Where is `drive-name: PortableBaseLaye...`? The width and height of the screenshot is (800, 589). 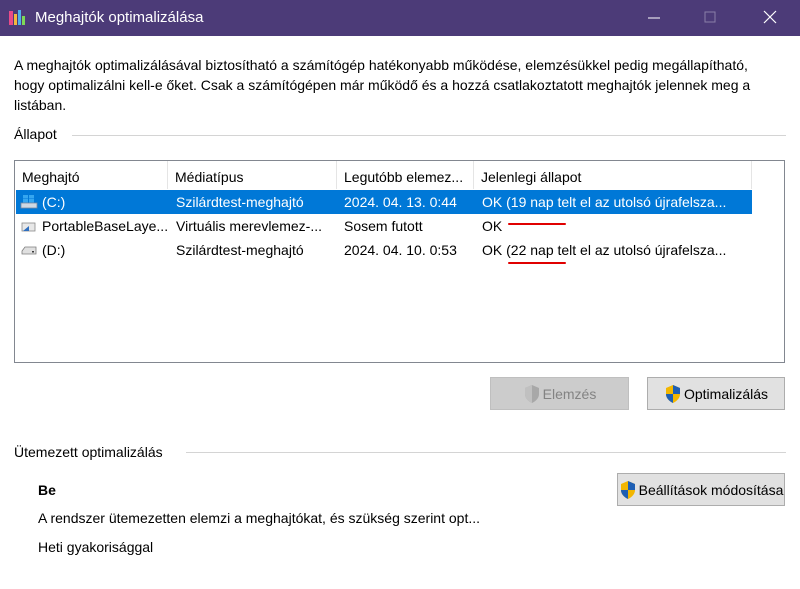 drive-name: PortableBaseLaye... is located at coordinates (104, 226).